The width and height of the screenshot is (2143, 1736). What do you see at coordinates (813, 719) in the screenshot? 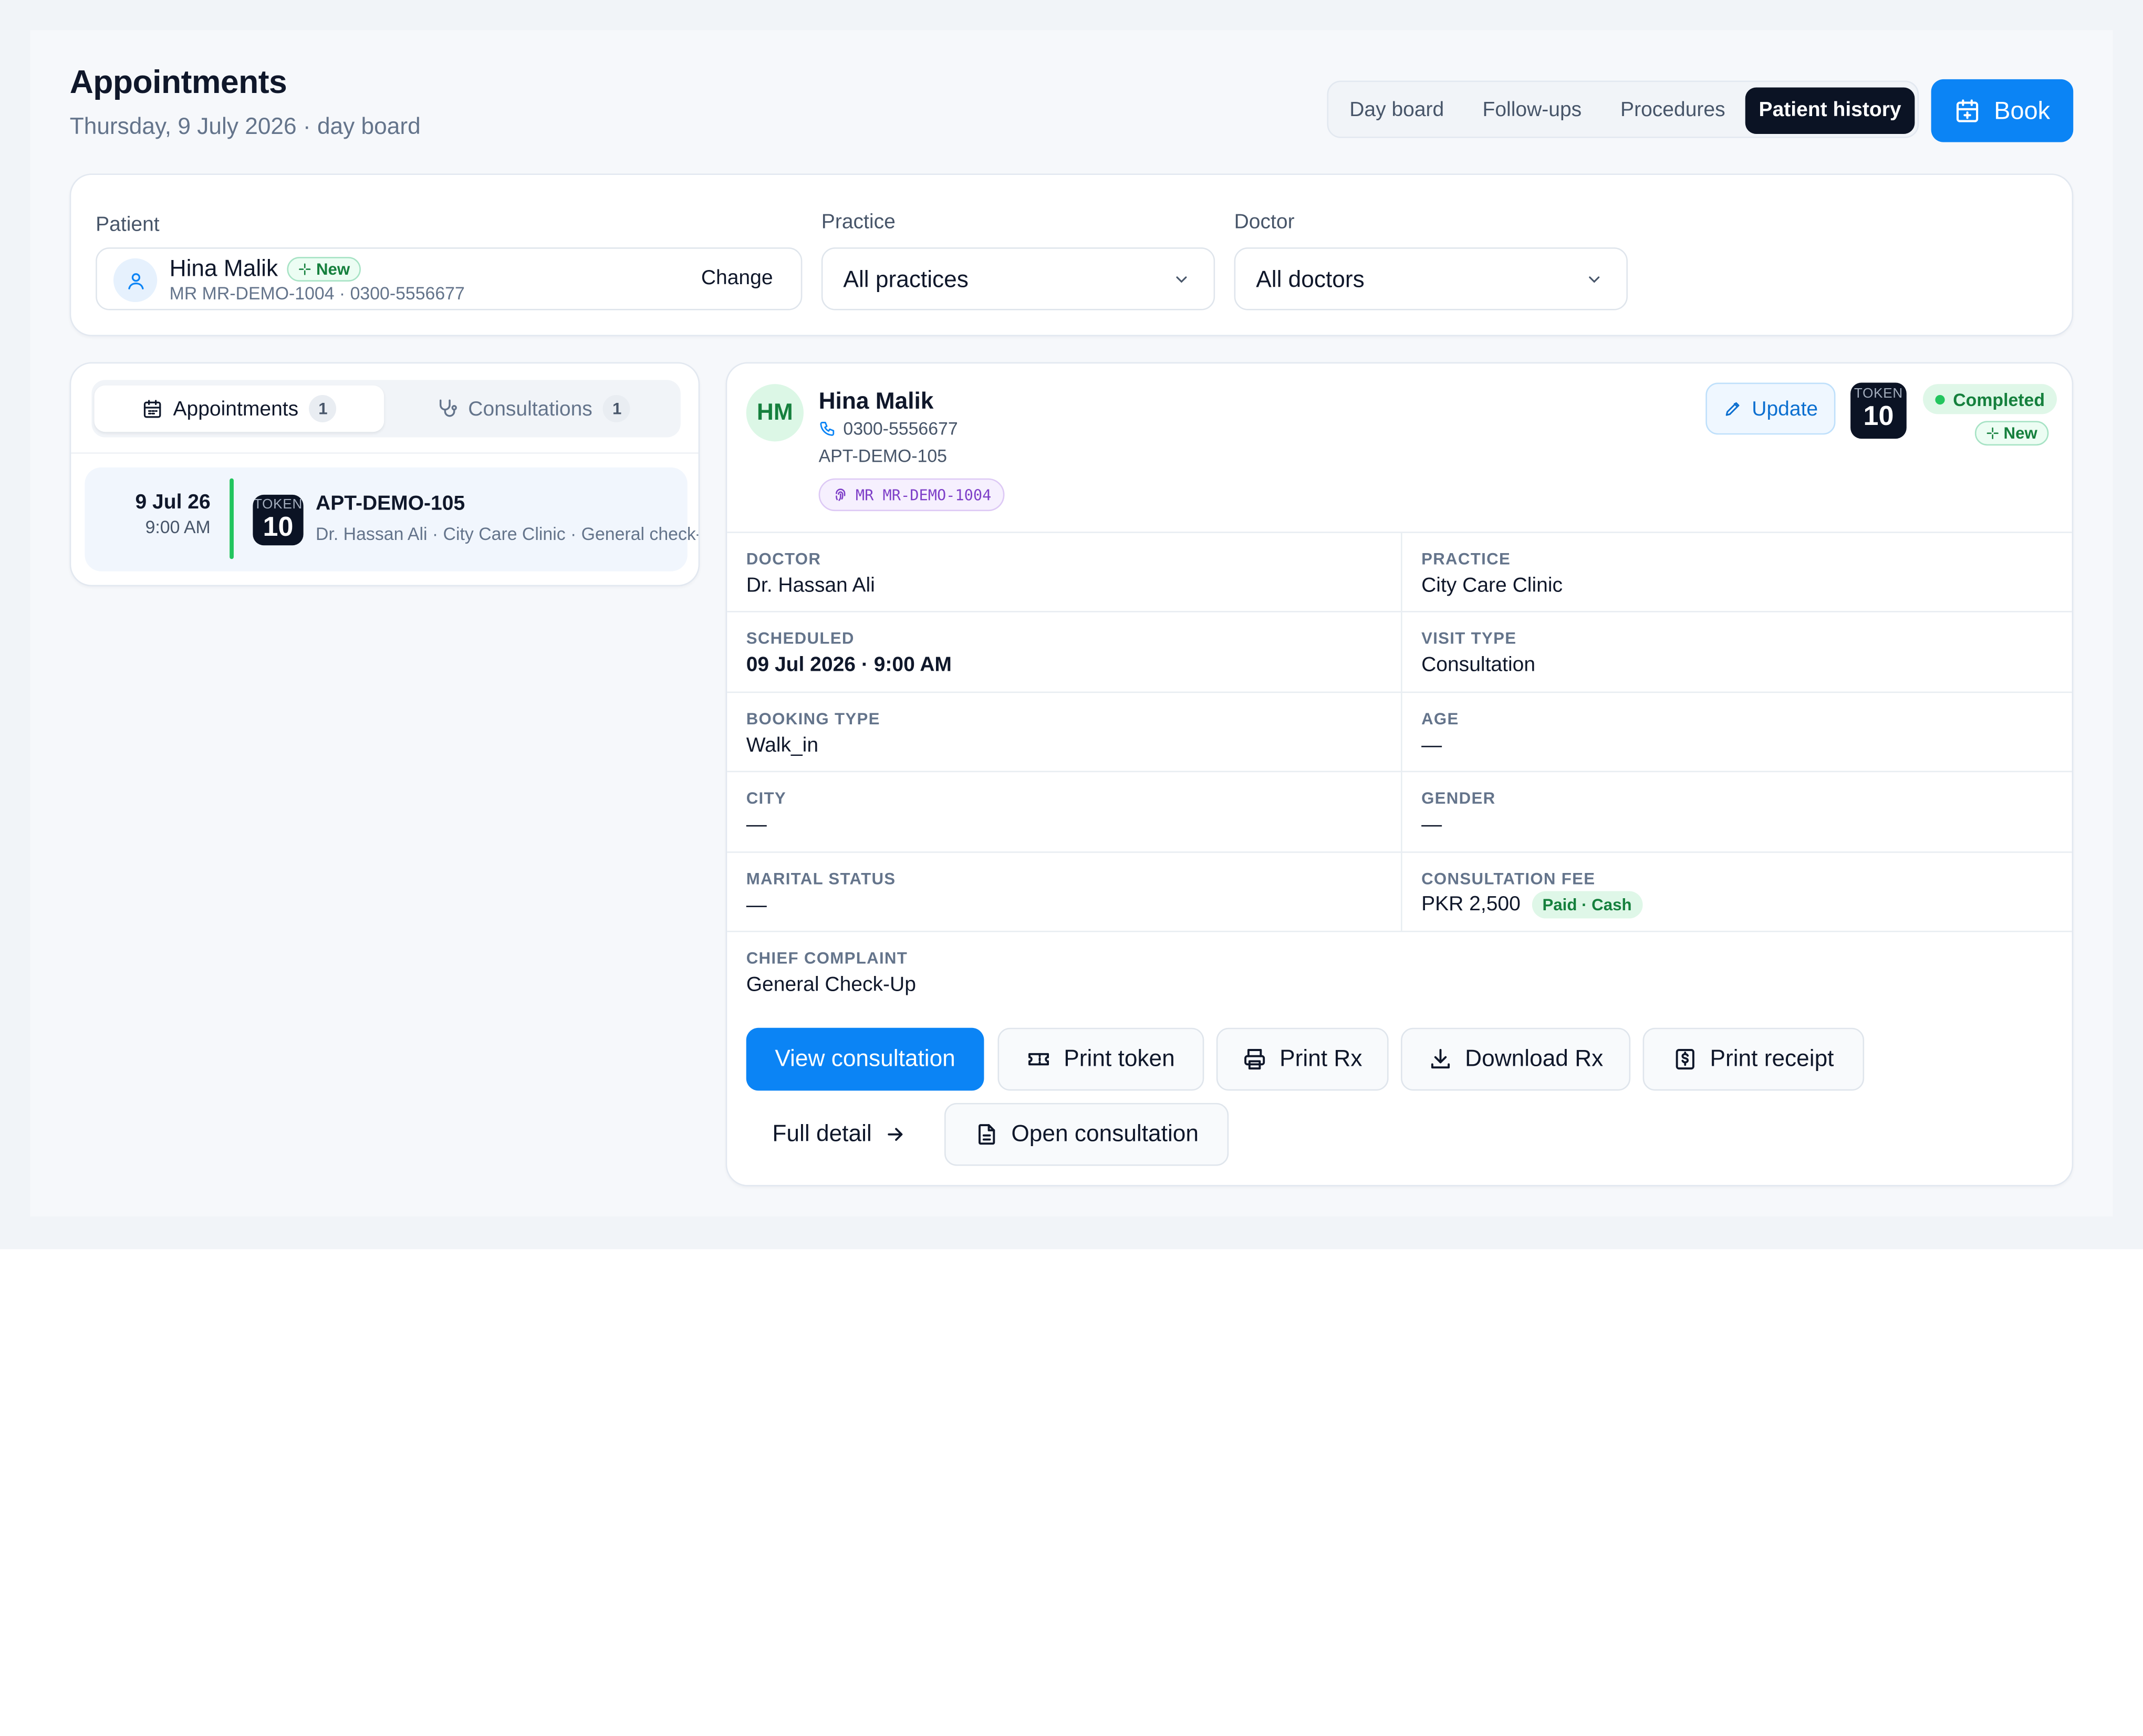
I see `booking-type-field-label: BOOKING TYPE` at bounding box center [813, 719].